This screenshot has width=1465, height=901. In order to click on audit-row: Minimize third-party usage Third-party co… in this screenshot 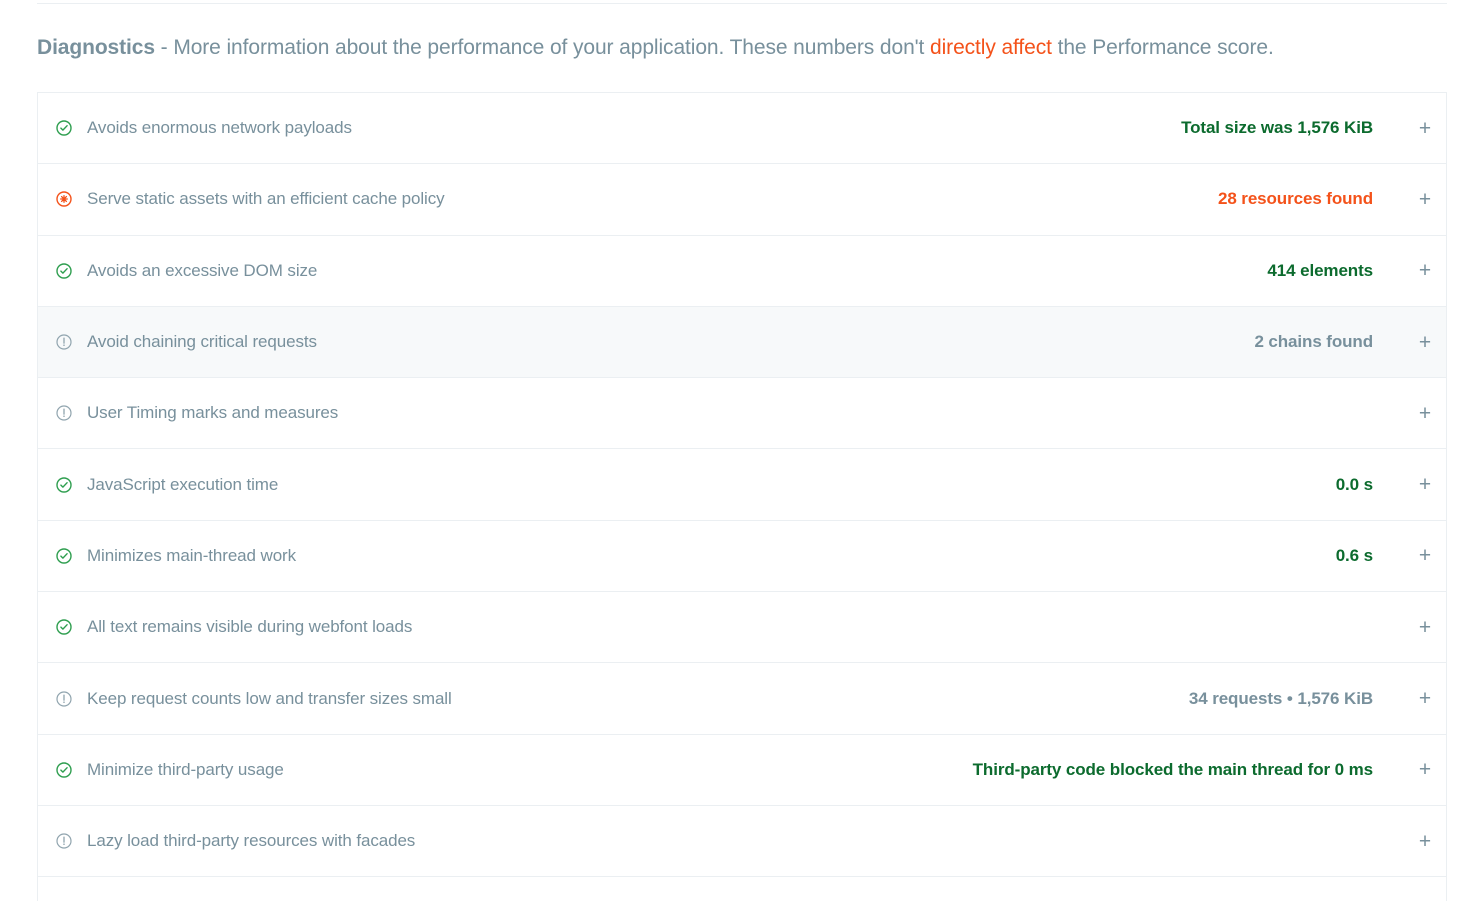, I will do `click(742, 770)`.